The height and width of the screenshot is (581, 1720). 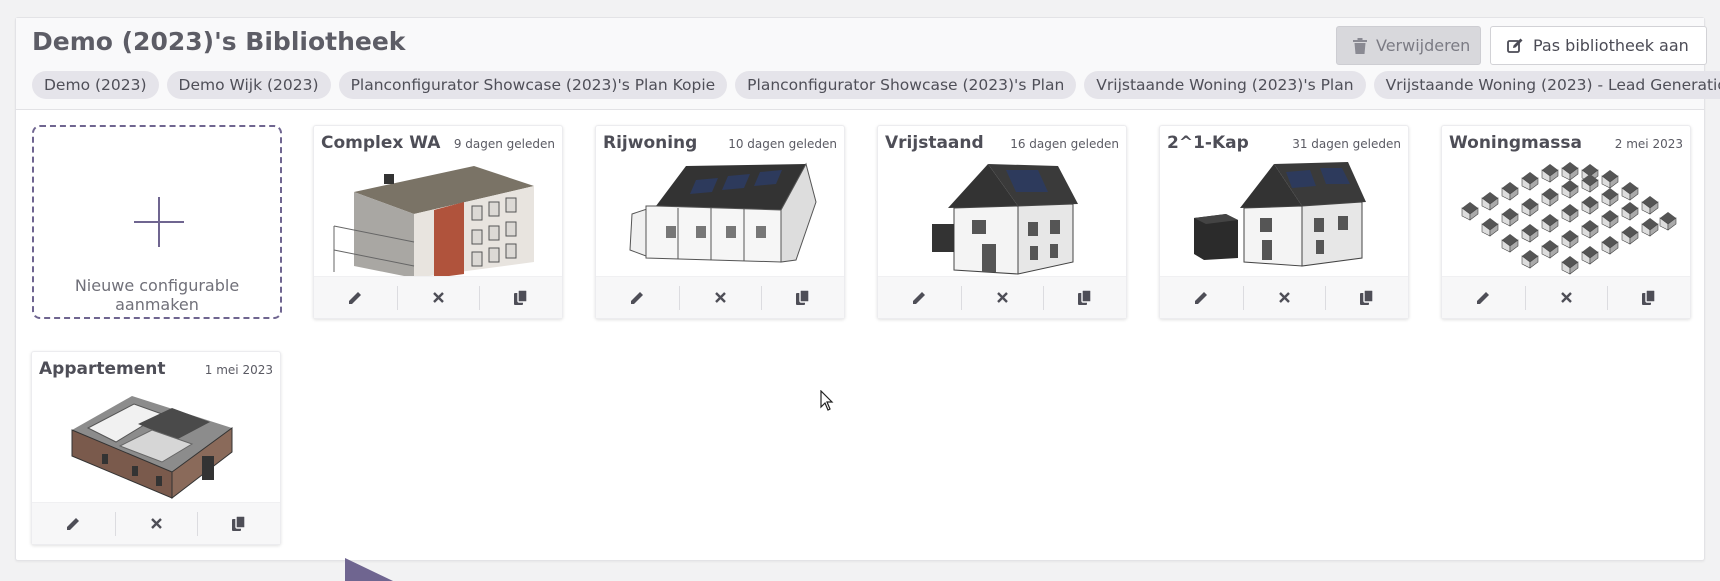 What do you see at coordinates (504, 144) in the screenshot?
I see `card-date: 9 dagen geleden` at bounding box center [504, 144].